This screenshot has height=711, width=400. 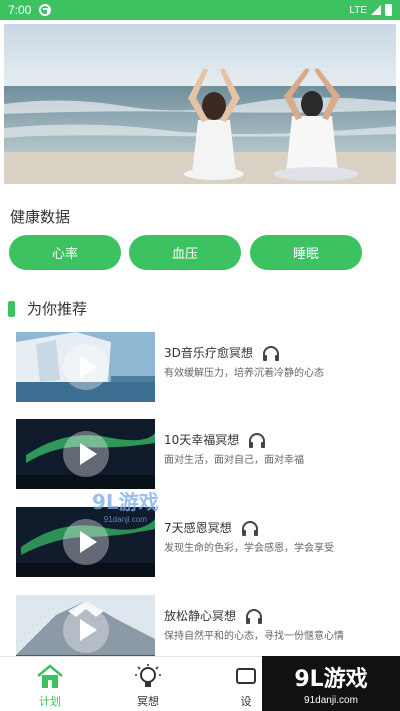 What do you see at coordinates (376, 10) in the screenshot?
I see `signal-icon` at bounding box center [376, 10].